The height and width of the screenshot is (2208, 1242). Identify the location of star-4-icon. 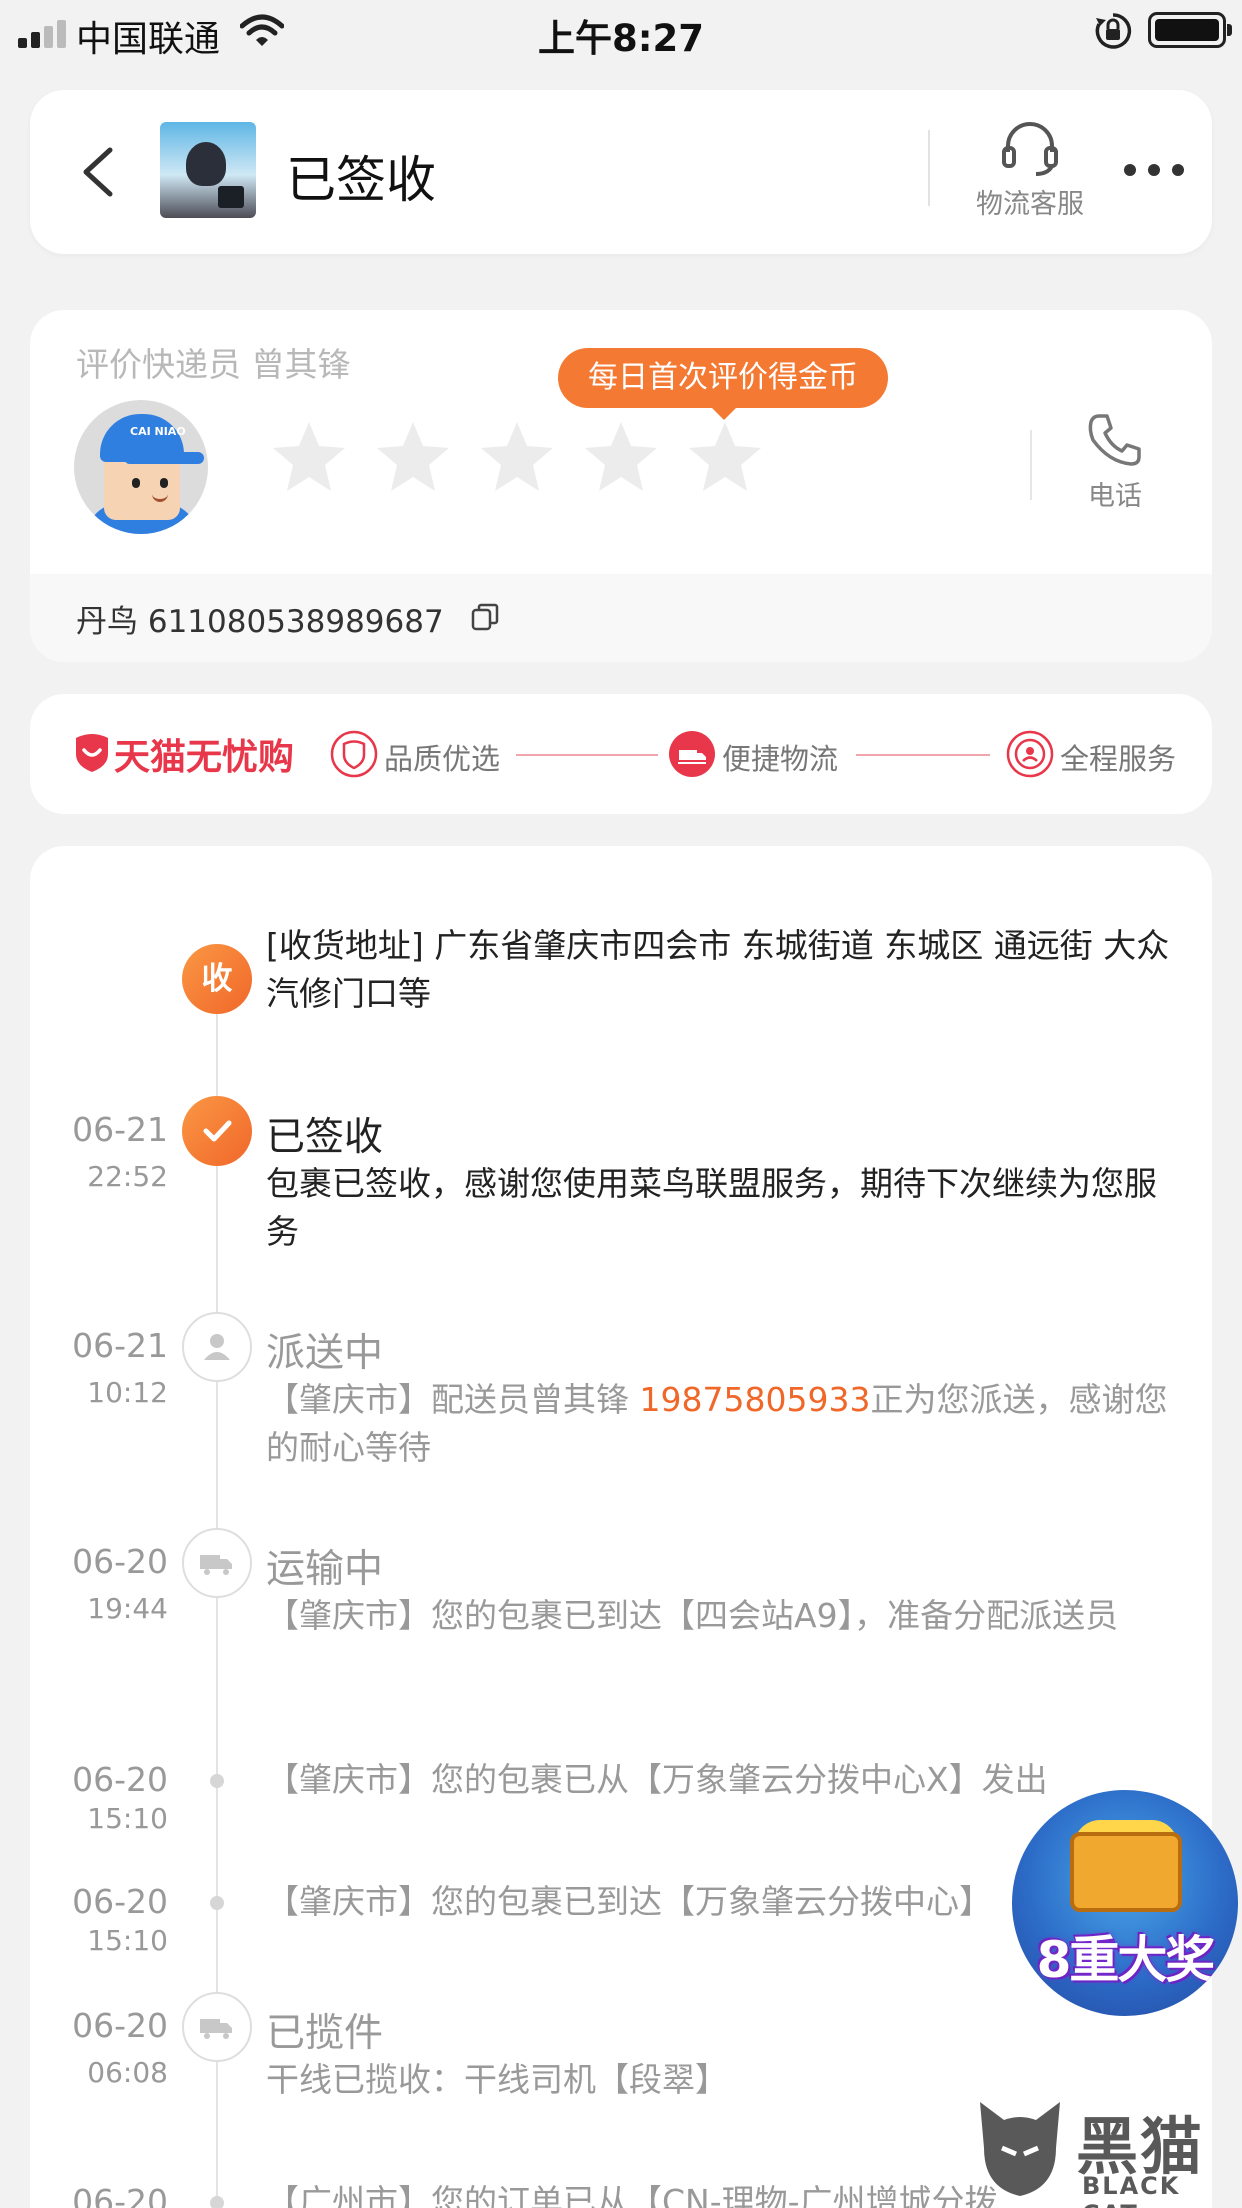
(621, 457).